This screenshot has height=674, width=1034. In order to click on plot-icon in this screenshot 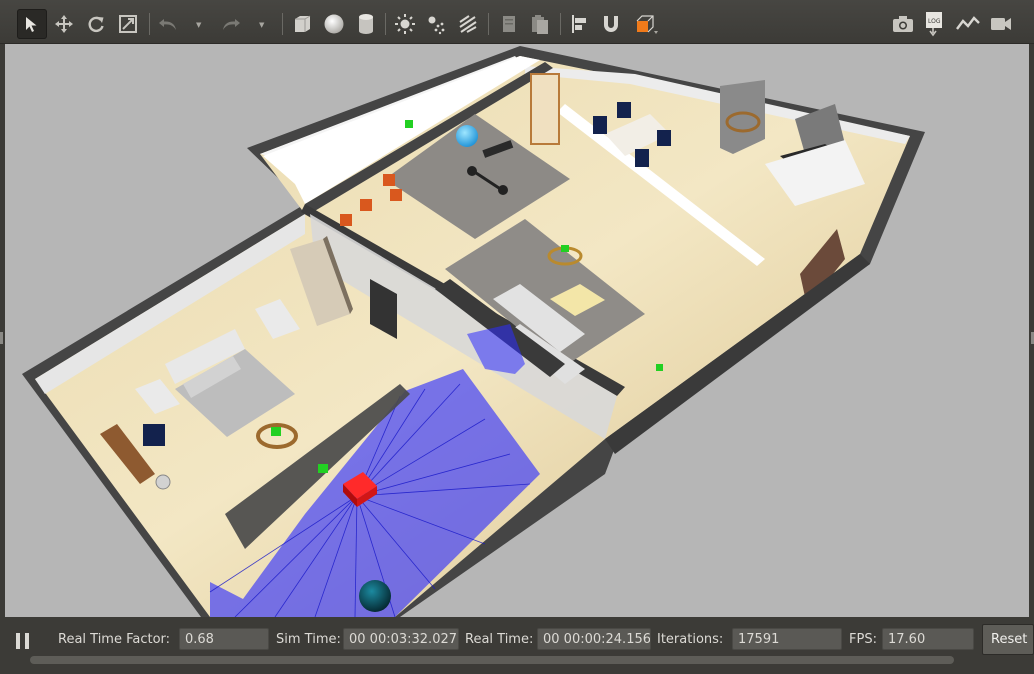, I will do `click(968, 24)`.